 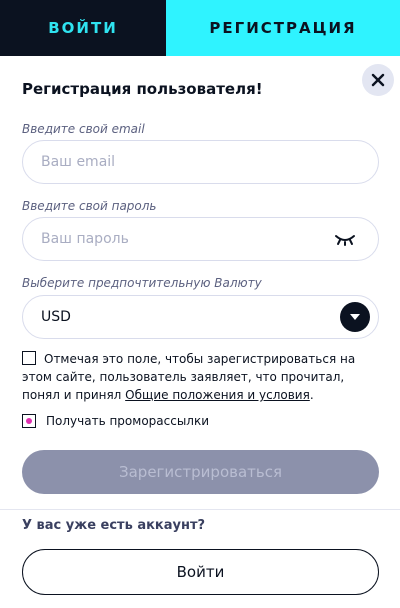 What do you see at coordinates (114, 525) in the screenshot?
I see `have-account-text: У вас уже есть аккаунт?` at bounding box center [114, 525].